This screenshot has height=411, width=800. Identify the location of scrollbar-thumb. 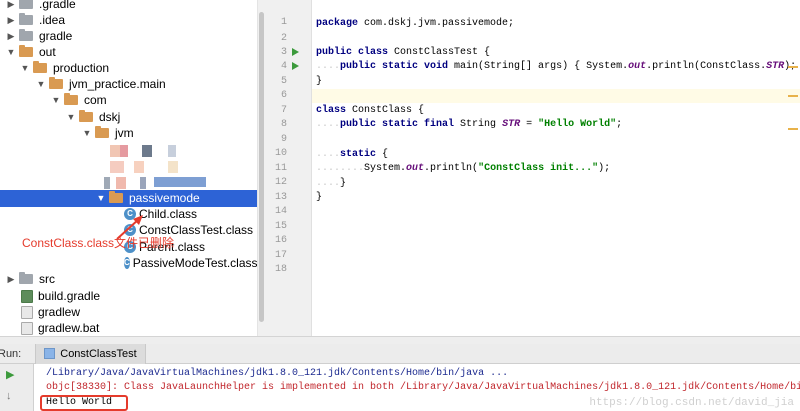
(261, 167).